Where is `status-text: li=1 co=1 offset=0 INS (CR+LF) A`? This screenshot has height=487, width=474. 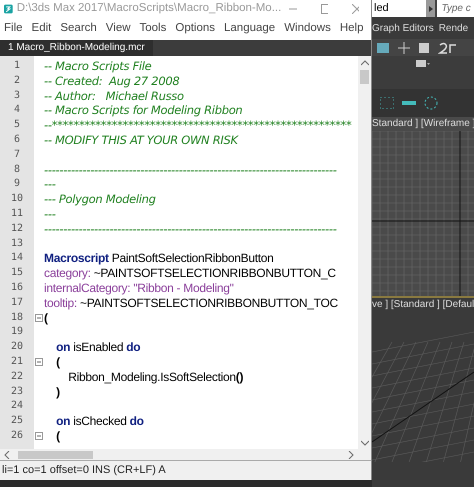 status-text: li=1 co=1 offset=0 INS (CR+LF) A is located at coordinates (84, 470).